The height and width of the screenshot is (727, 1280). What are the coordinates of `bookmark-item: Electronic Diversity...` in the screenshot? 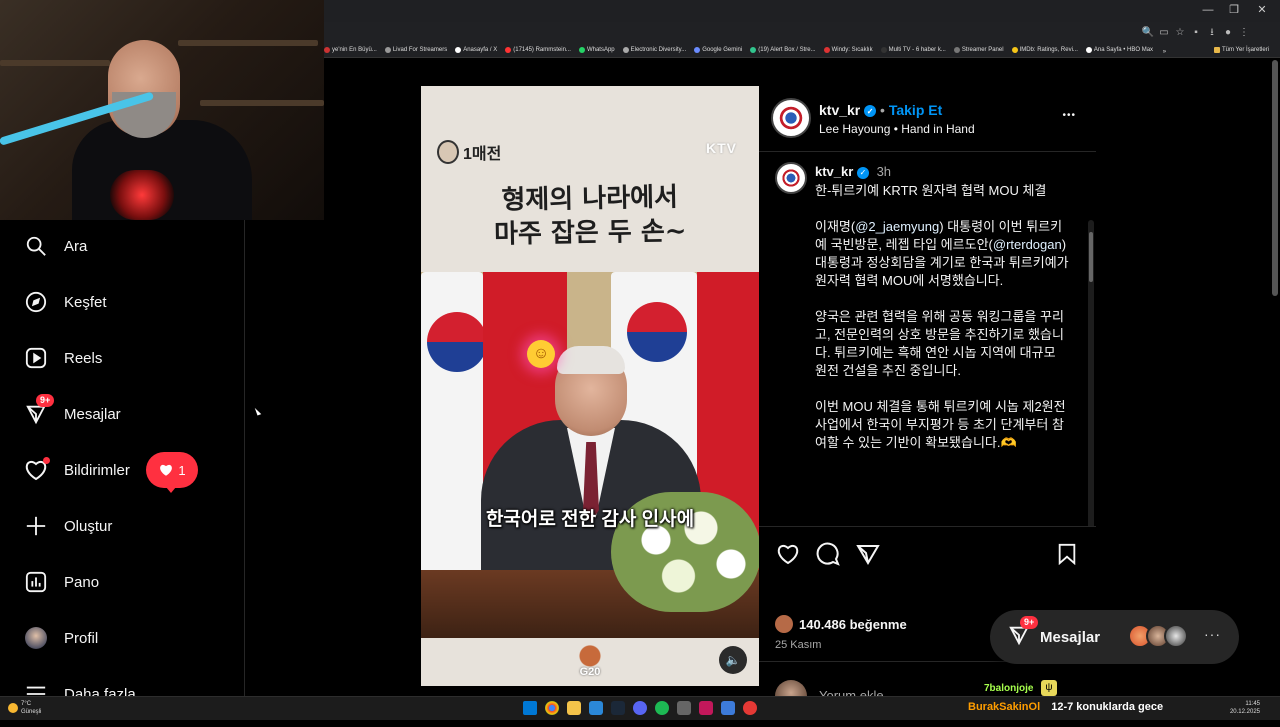 It's located at (654, 49).